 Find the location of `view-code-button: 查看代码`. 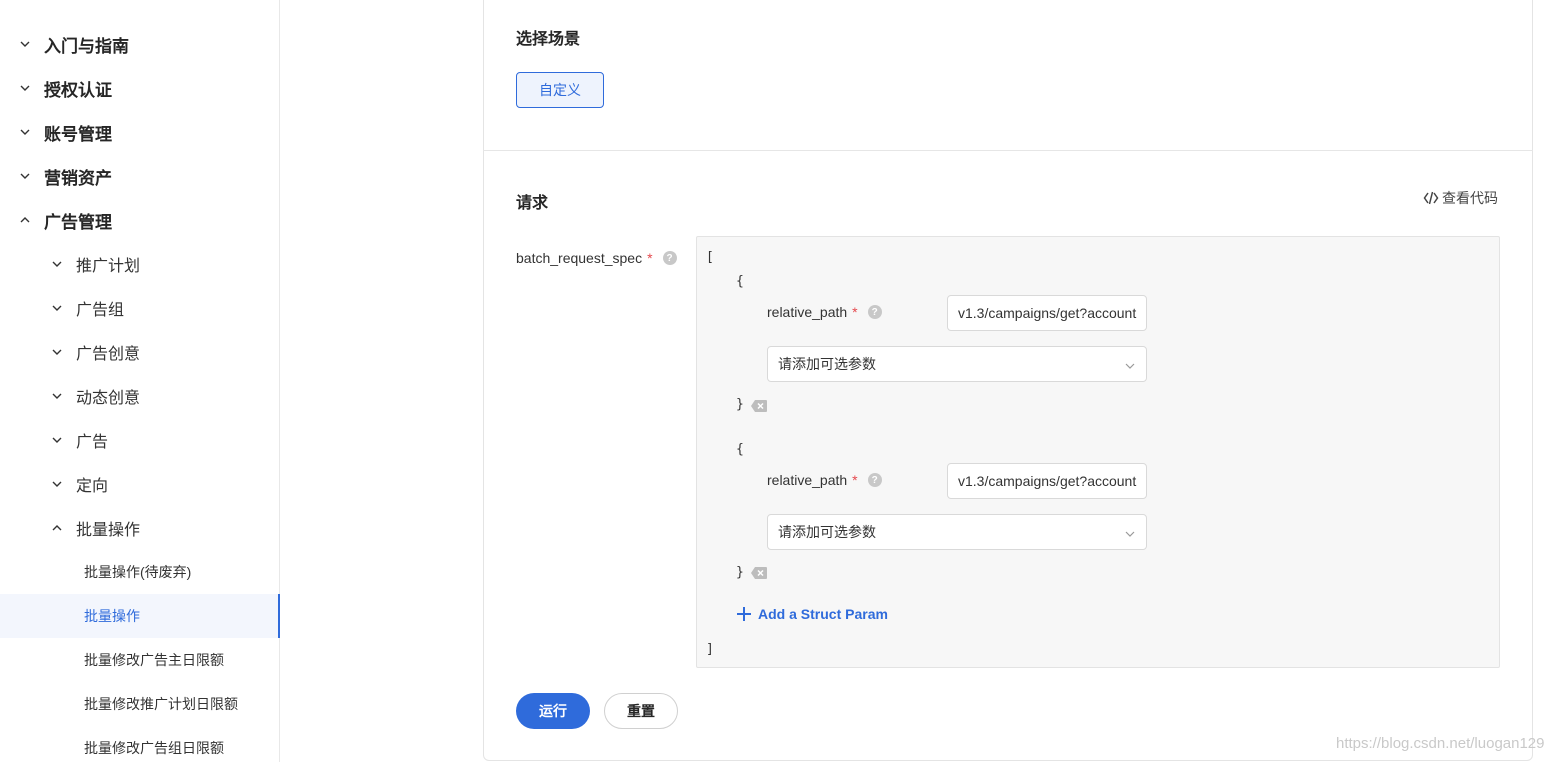

view-code-button: 查看代码 is located at coordinates (1460, 198).